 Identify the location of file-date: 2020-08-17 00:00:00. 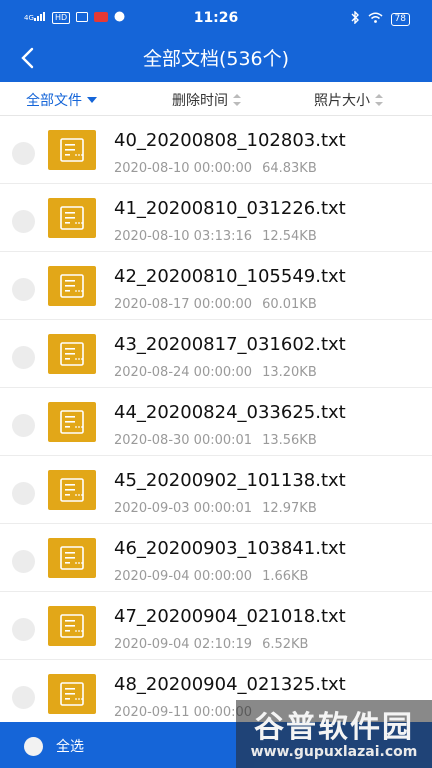
(183, 304).